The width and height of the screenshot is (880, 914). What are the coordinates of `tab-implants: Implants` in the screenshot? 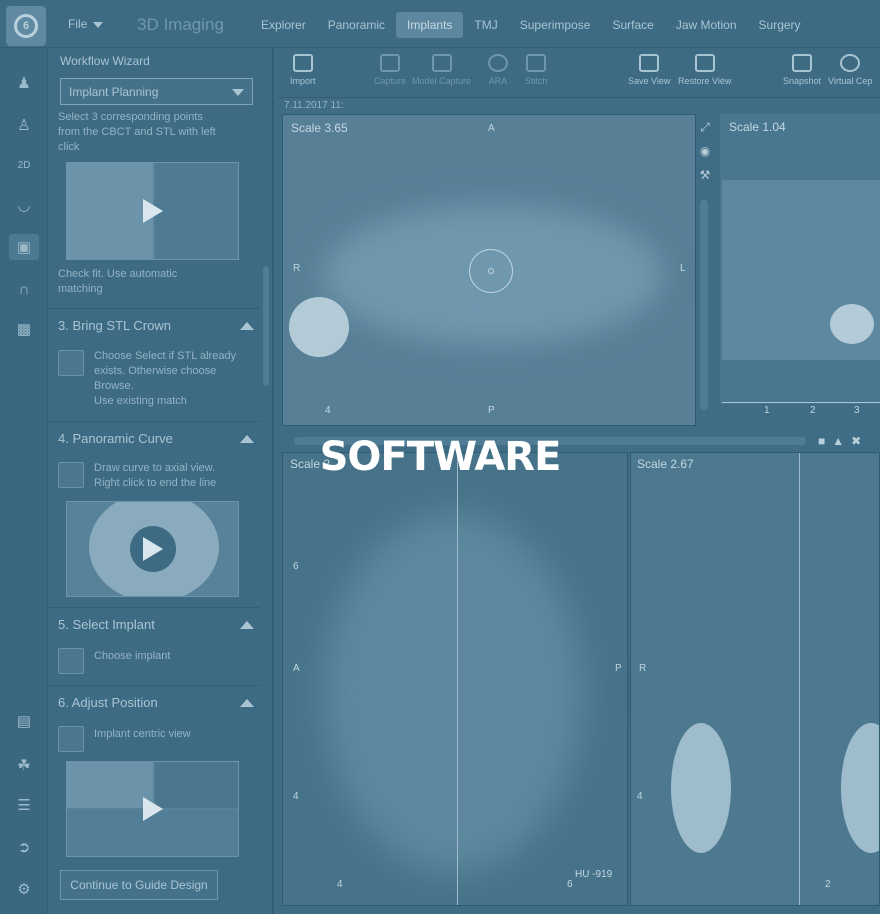 It's located at (430, 25).